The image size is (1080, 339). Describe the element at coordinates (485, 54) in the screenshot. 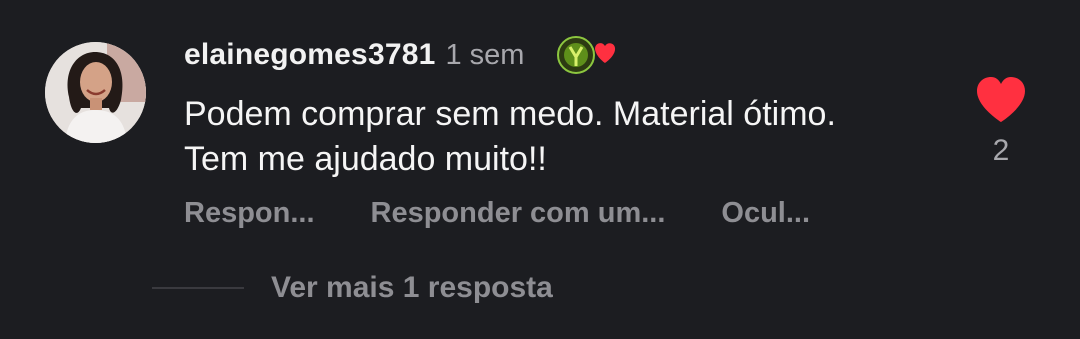

I see `comment-time: 1 sem` at that location.